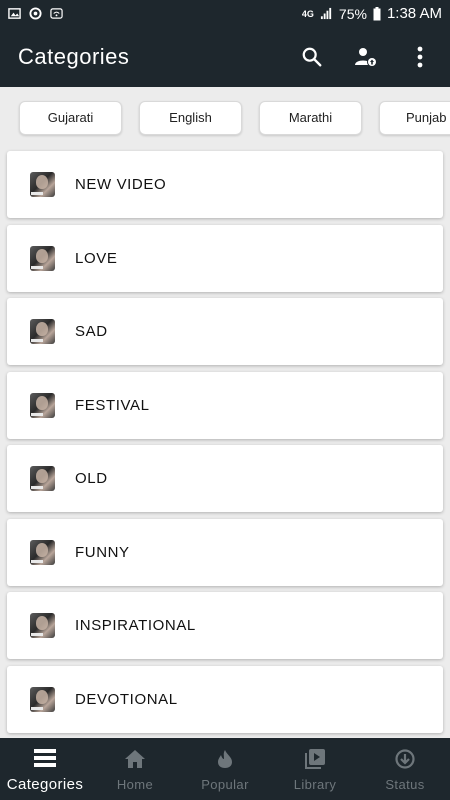 The height and width of the screenshot is (800, 450). What do you see at coordinates (135, 625) in the screenshot?
I see `category-label: INSPIRATIONAL` at bounding box center [135, 625].